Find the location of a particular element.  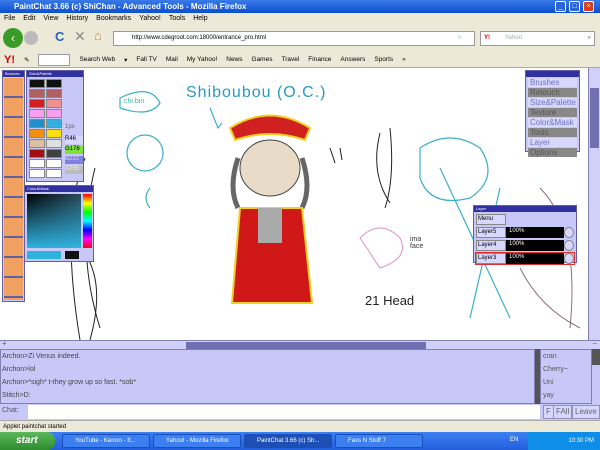

forward-button is located at coordinates (31, 38).